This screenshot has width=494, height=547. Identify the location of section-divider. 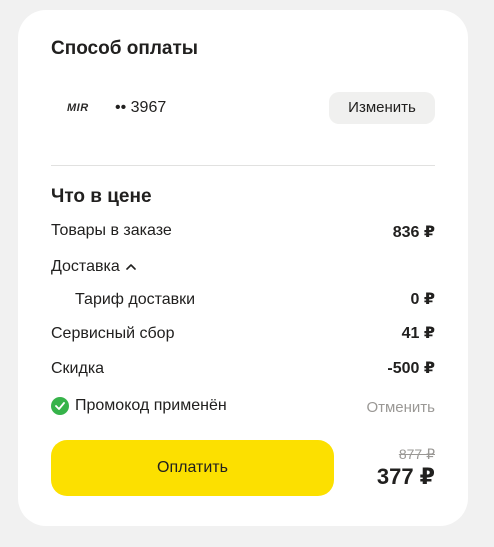
(243, 165).